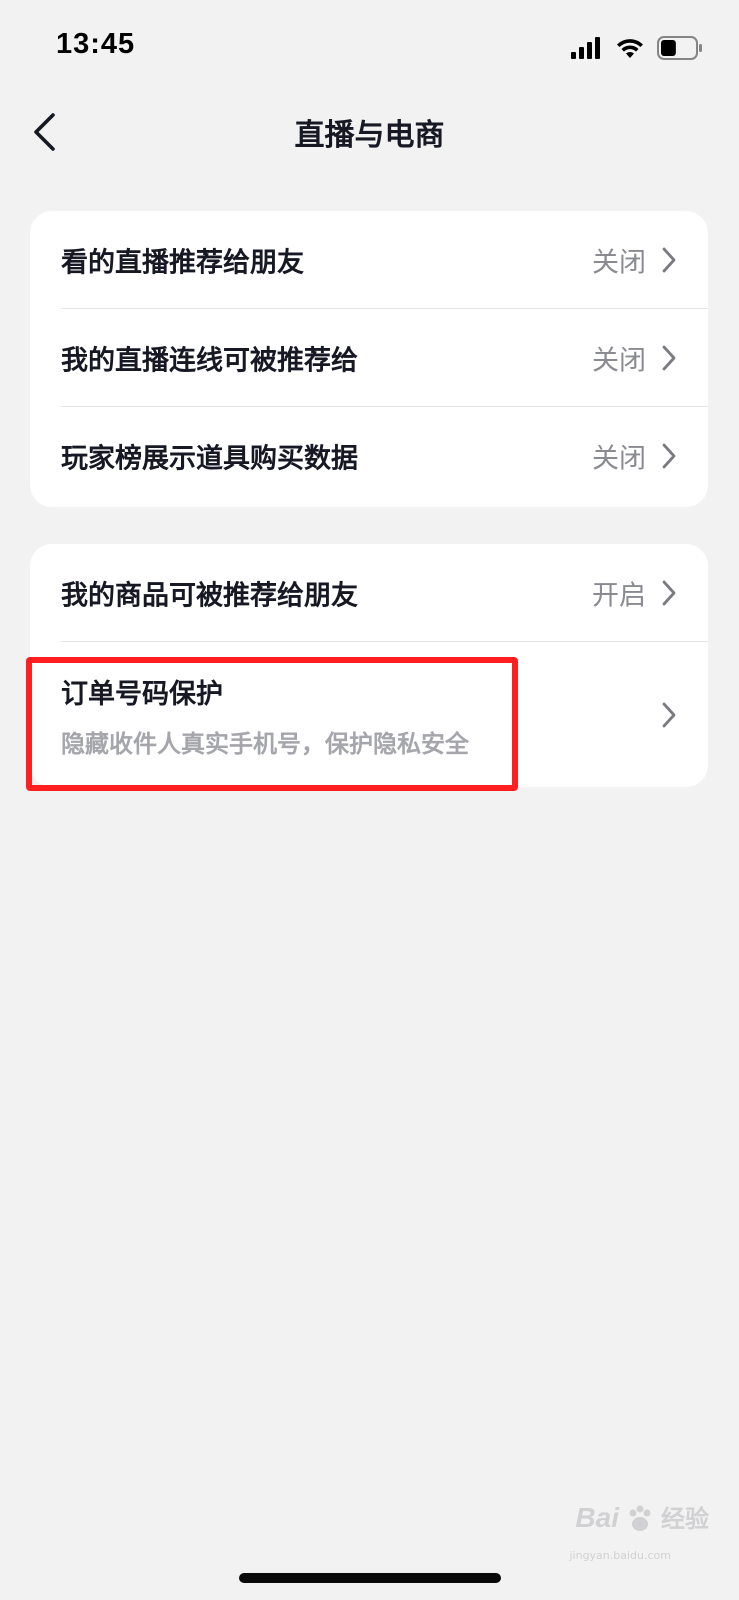 The image size is (739, 1600). What do you see at coordinates (619, 596) in the screenshot?
I see `row-value: 开启` at bounding box center [619, 596].